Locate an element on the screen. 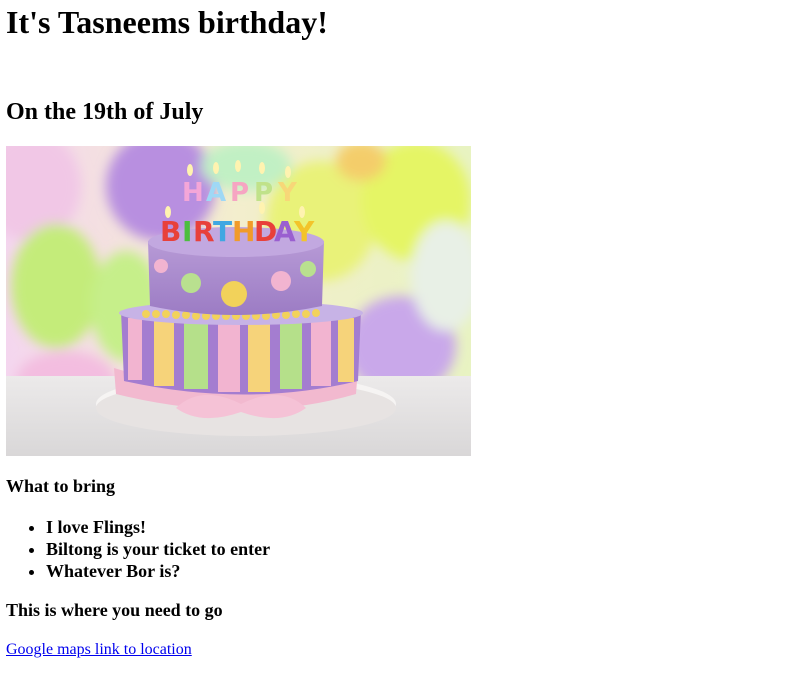  location-heading: This is where you need to go is located at coordinates (114, 610).